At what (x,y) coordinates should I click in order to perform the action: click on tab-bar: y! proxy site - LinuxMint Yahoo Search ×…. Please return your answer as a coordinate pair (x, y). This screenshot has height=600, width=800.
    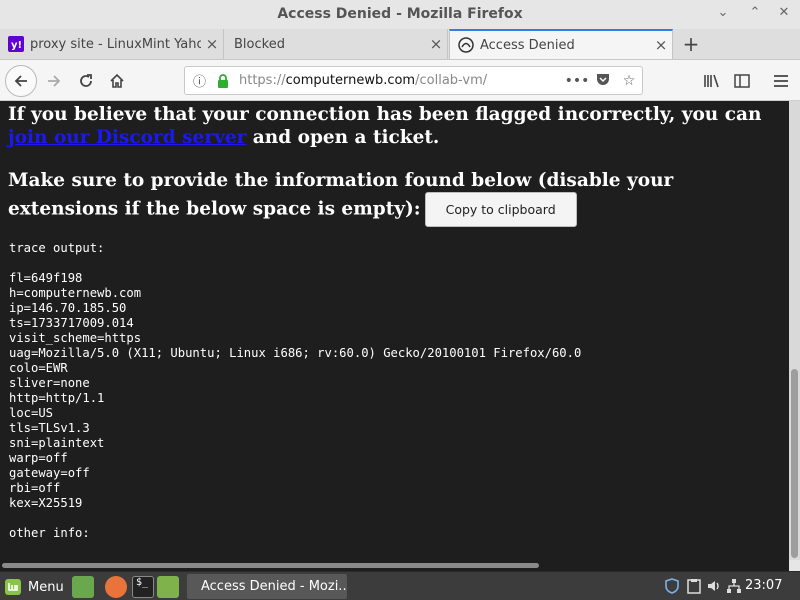
    Looking at the image, I should click on (400, 44).